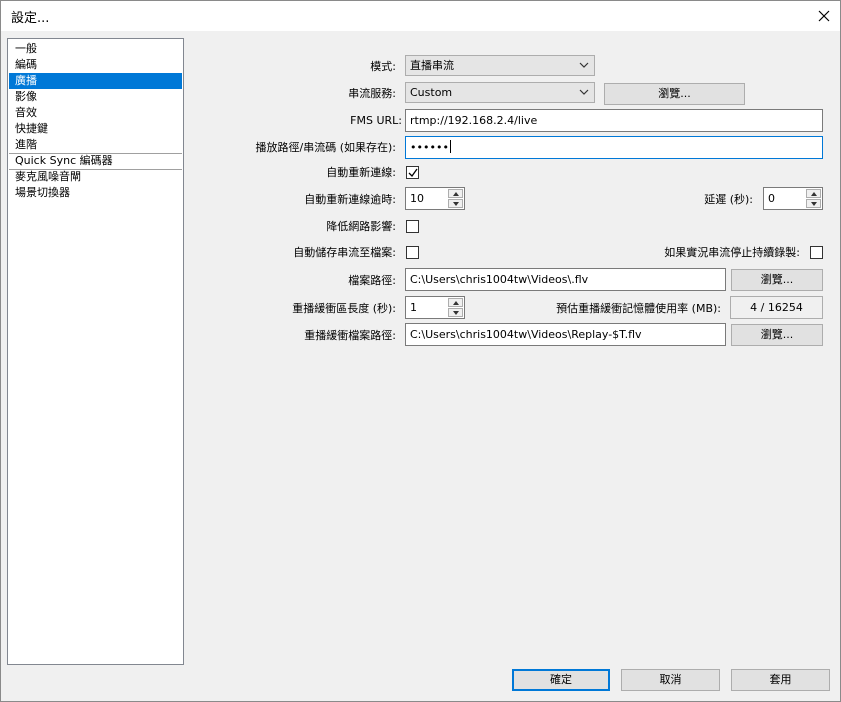 Image resolution: width=841 pixels, height=702 pixels. What do you see at coordinates (95, 49) in the screenshot?
I see `sidebar-item-general: 一般` at bounding box center [95, 49].